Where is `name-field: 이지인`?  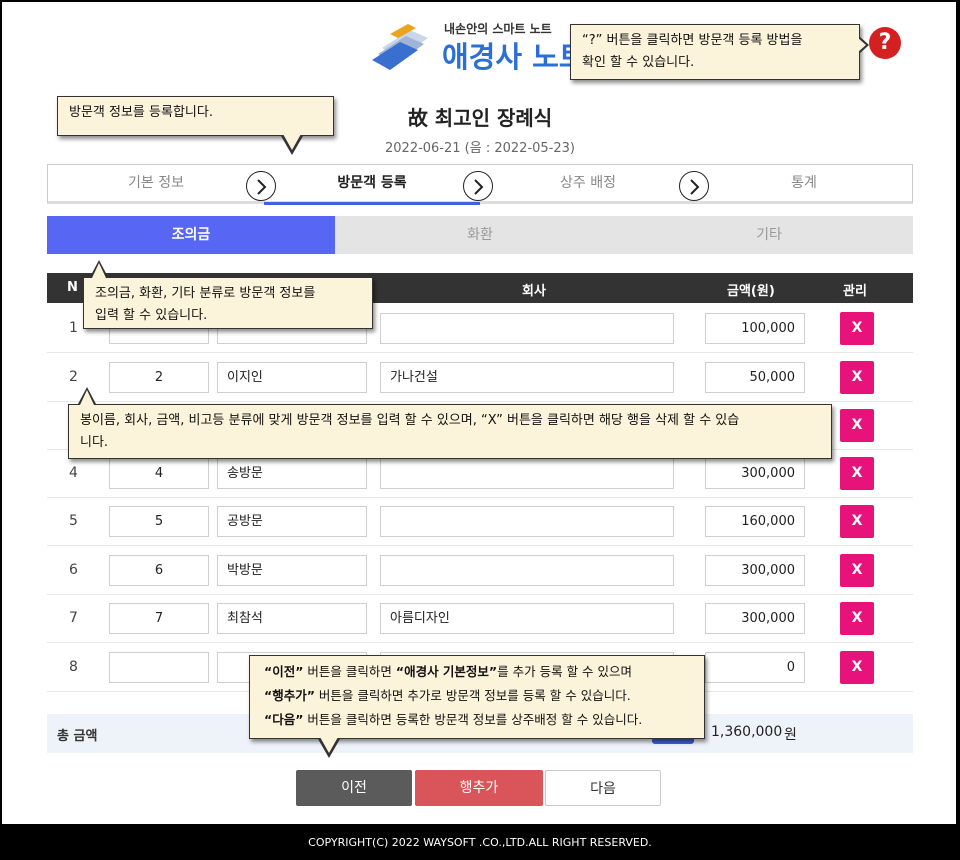 name-field: 이지인 is located at coordinates (292, 377).